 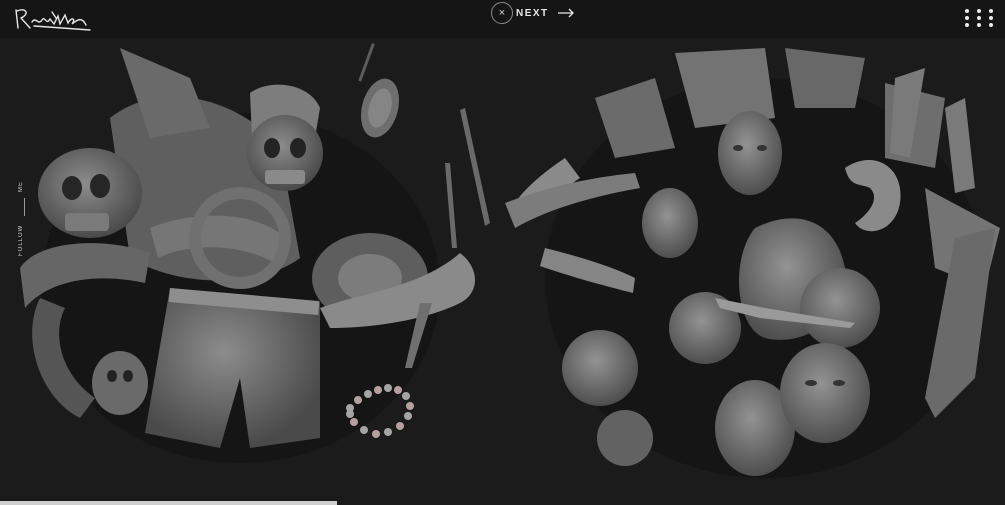 I want to click on slide-progress-bar, so click(x=168, y=503).